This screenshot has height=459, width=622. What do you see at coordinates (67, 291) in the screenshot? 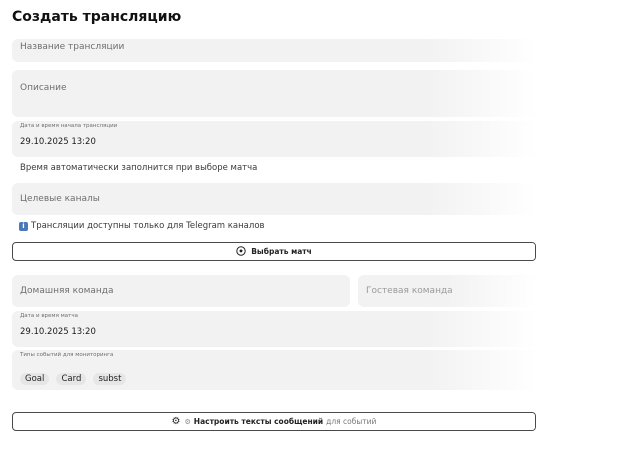
I see `home-team-placeholder: Домашняя команда` at bounding box center [67, 291].